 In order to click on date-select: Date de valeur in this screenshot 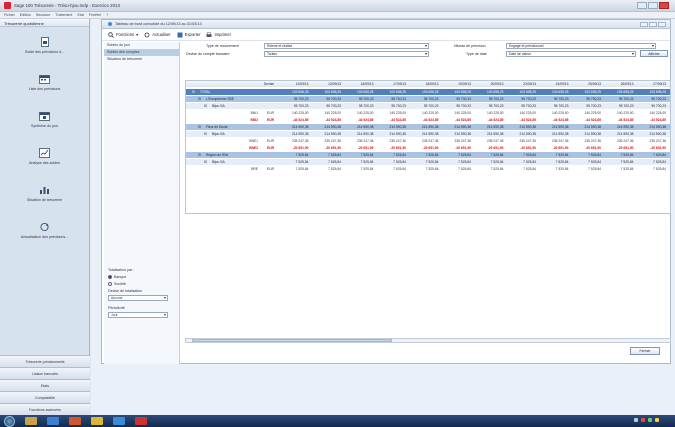, I will do `click(571, 54)`.